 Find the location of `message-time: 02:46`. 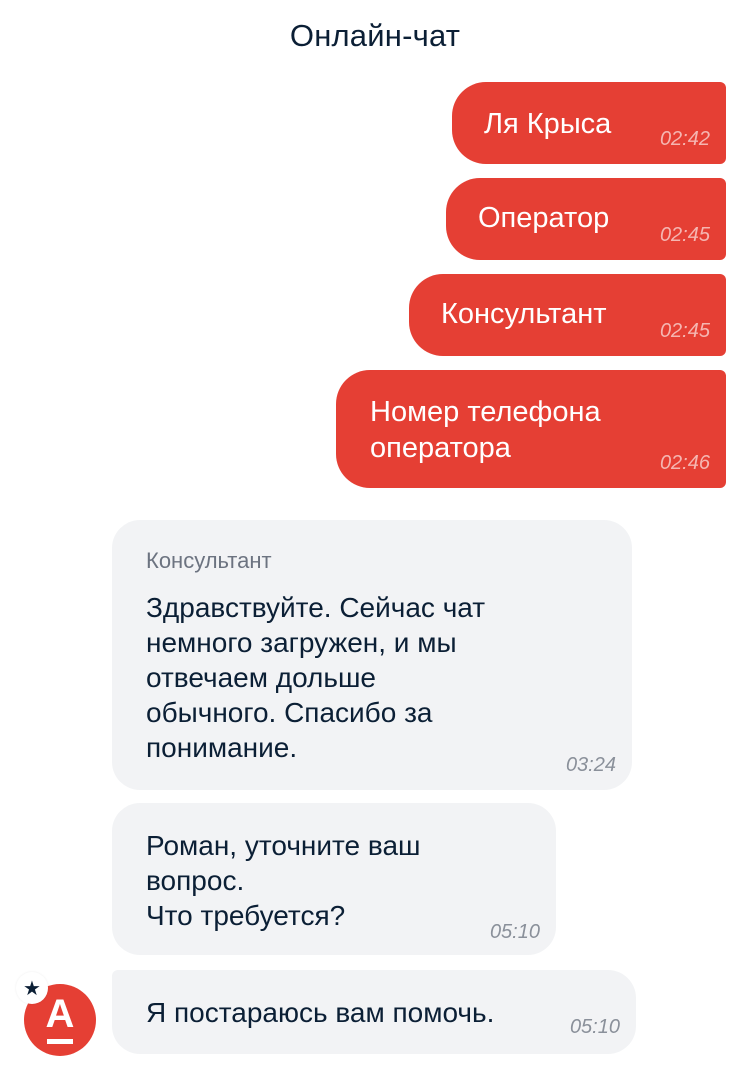

message-time: 02:46 is located at coordinates (684, 463).